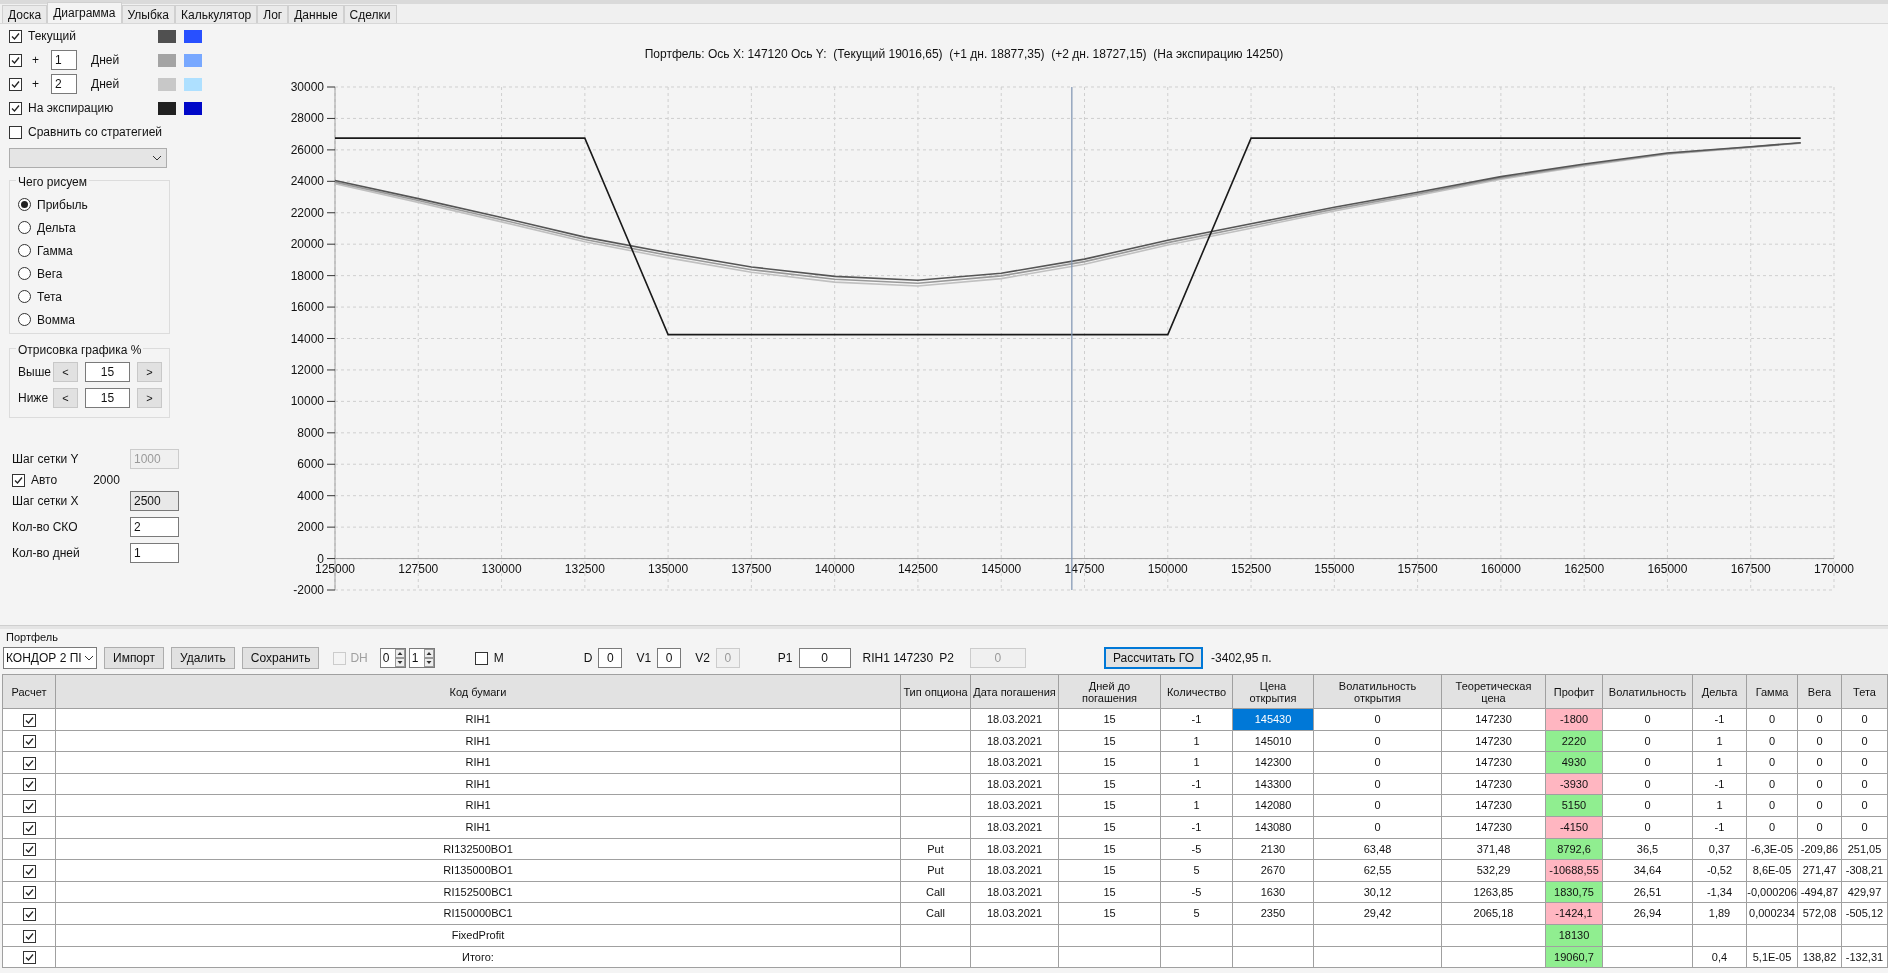 The height and width of the screenshot is (973, 1888). Describe the element at coordinates (1647, 691) in the screenshot. I see `column-header: Волатильность` at that location.